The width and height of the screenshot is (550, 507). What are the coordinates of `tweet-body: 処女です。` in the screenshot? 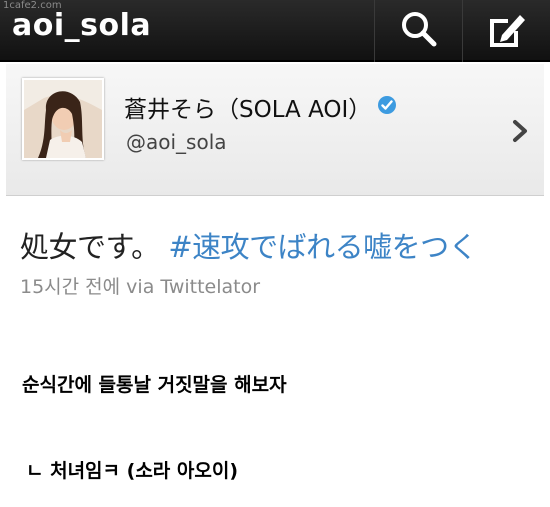 It's located at (90, 247).